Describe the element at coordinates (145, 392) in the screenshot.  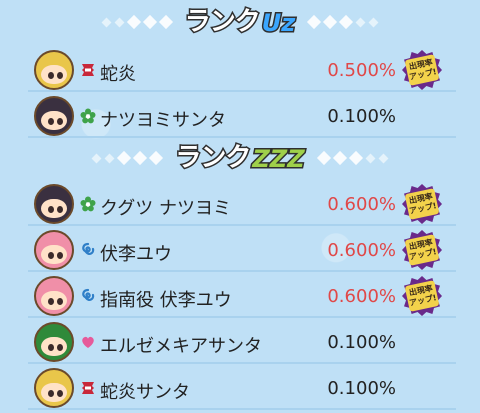
I see `character-name: 蛇炎サンタ` at that location.